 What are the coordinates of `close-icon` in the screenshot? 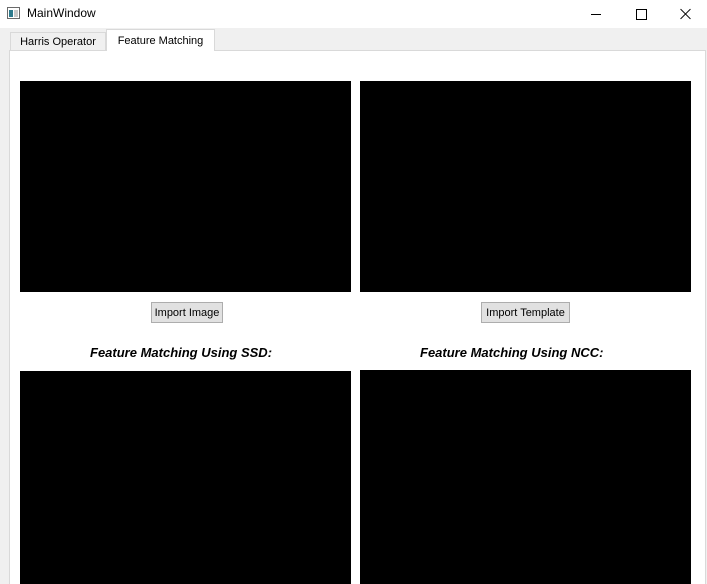 It's located at (686, 14).